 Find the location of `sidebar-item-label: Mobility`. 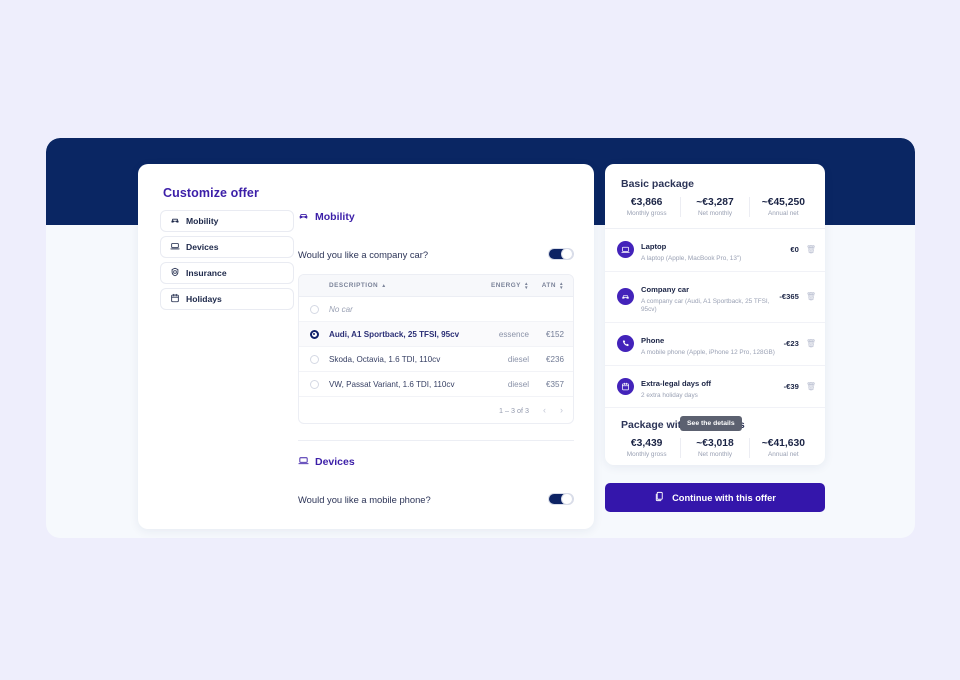

sidebar-item-label: Mobility is located at coordinates (202, 221).